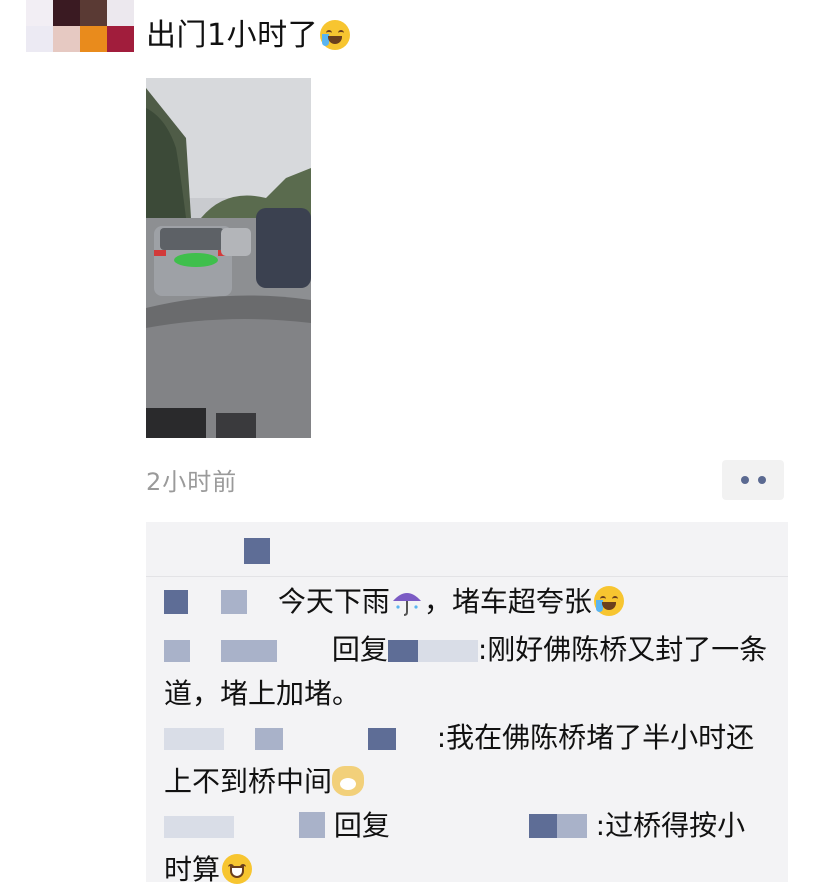  I want to click on comment-item: 回复 :过桥得按小时算, so click(467, 848).